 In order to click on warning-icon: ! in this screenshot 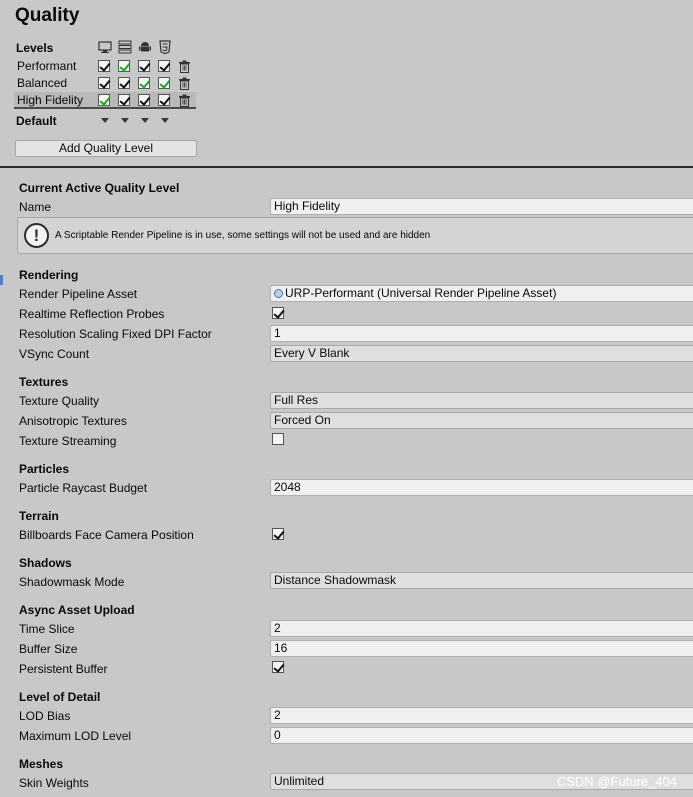, I will do `click(36, 235)`.